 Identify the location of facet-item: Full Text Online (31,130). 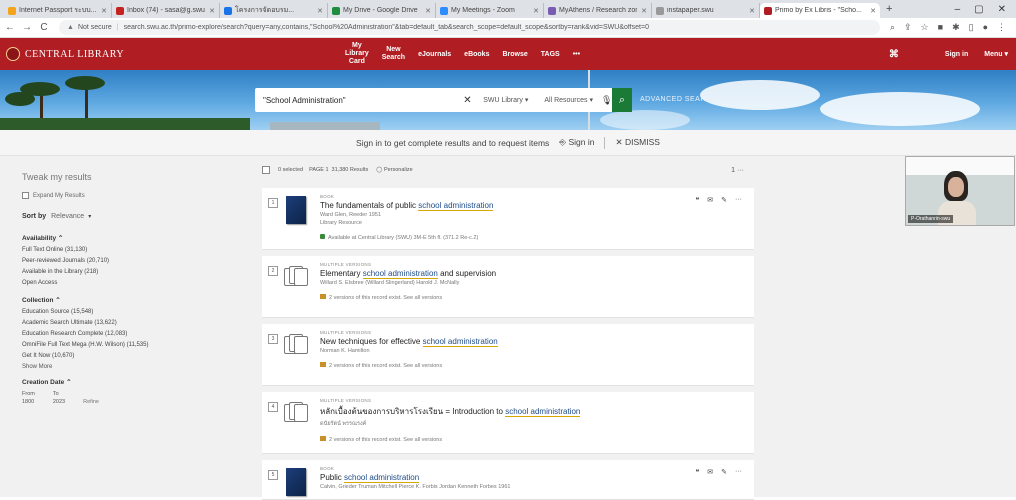
(131, 250).